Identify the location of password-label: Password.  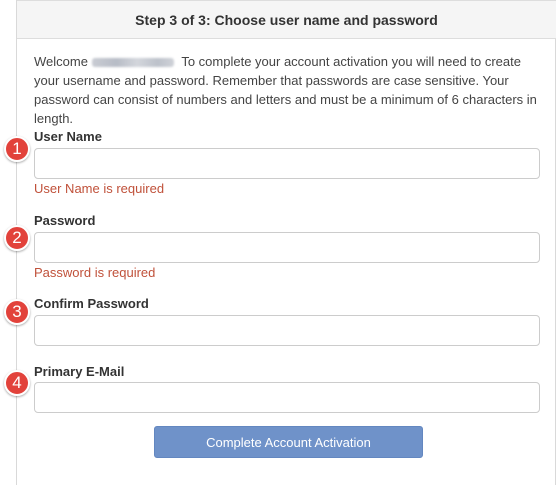
(65, 220).